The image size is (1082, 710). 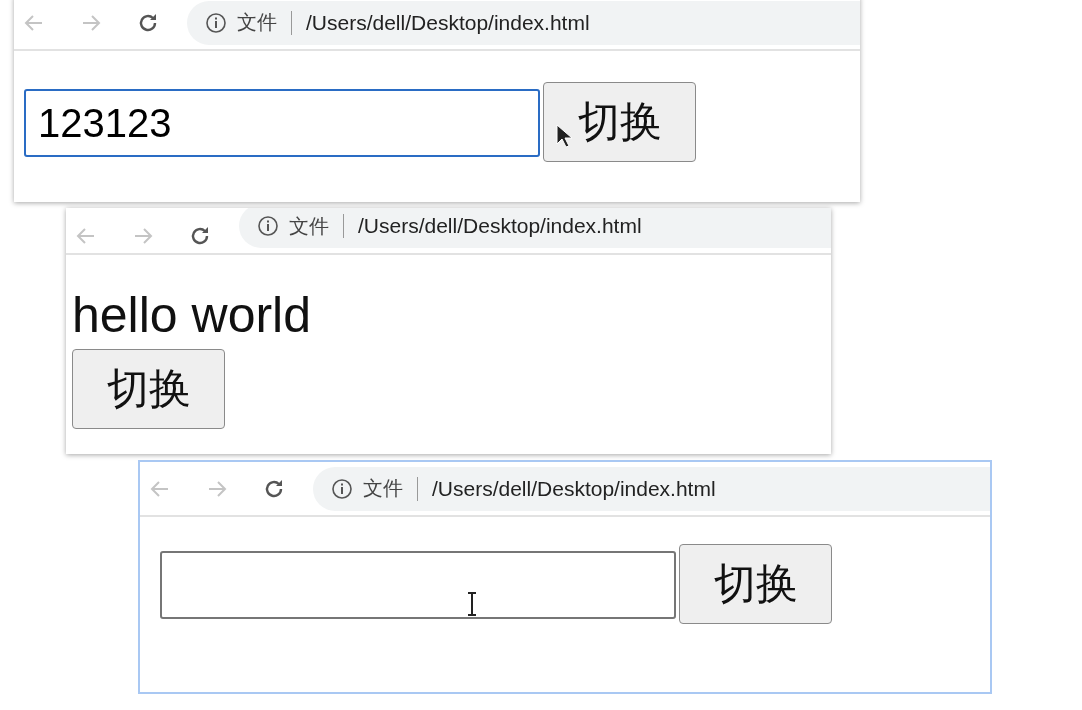 What do you see at coordinates (472, 604) in the screenshot?
I see `text-cursor-icon` at bounding box center [472, 604].